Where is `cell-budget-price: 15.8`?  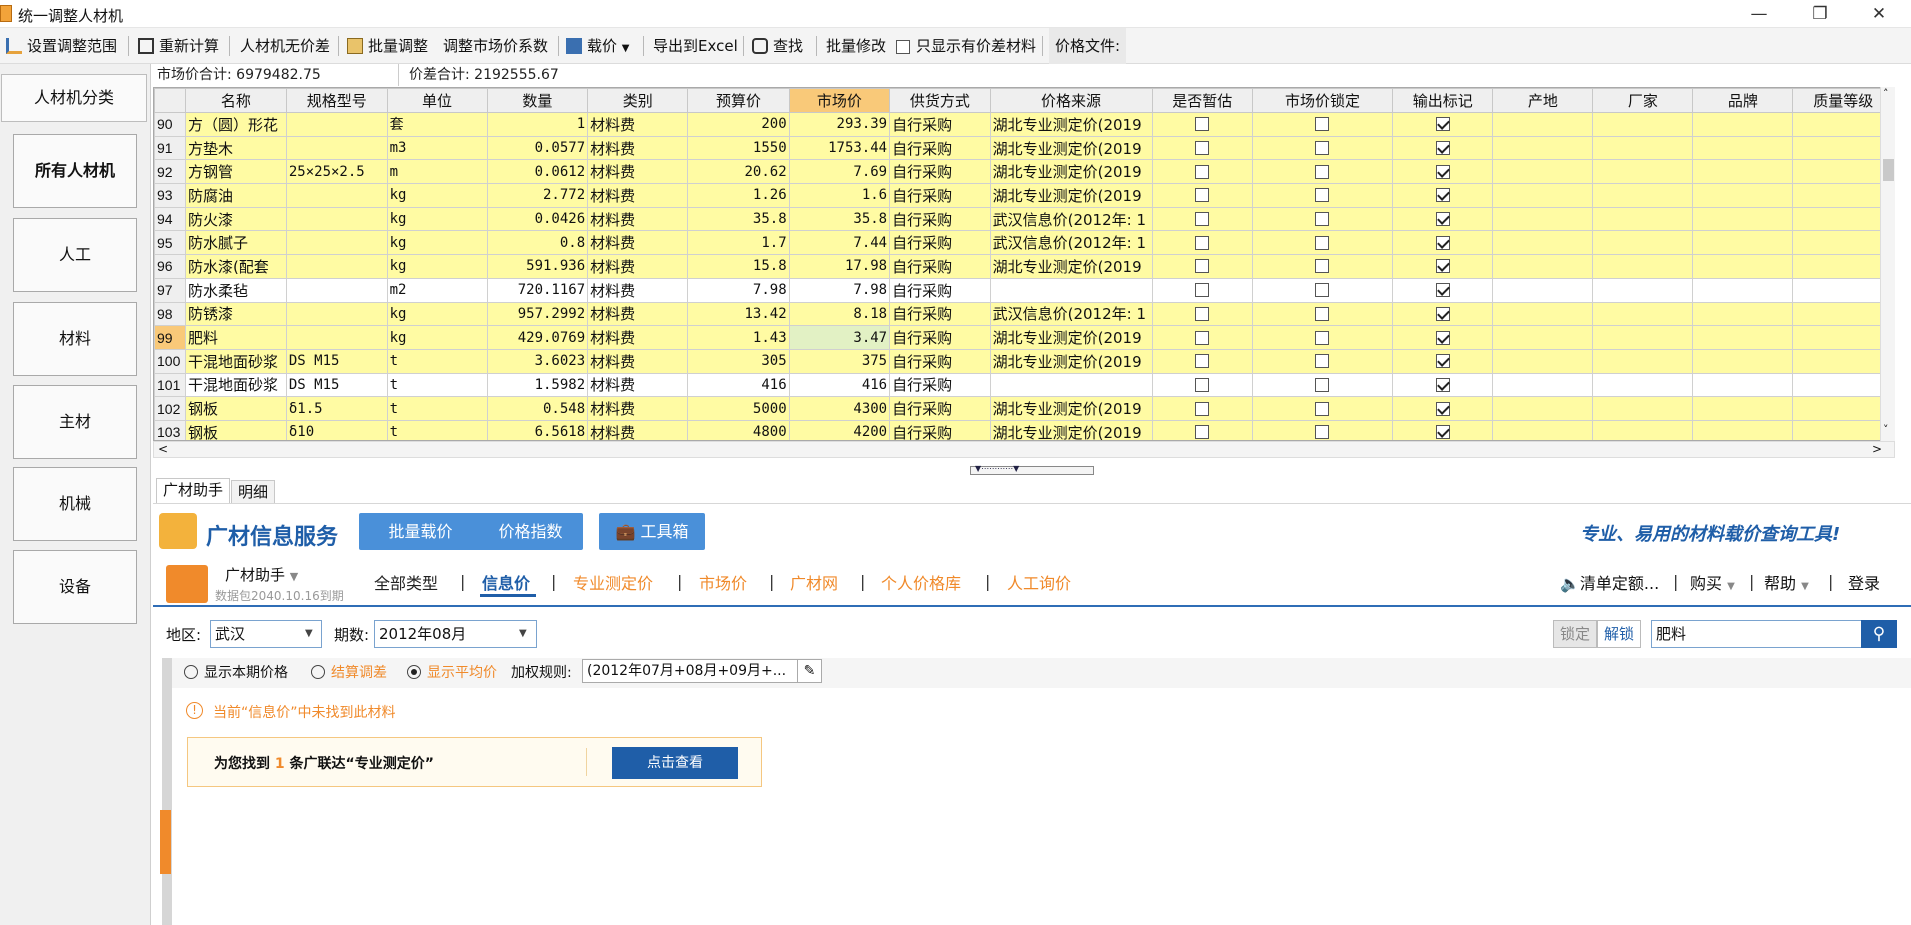
cell-budget-price: 15.8 is located at coordinates (738, 266).